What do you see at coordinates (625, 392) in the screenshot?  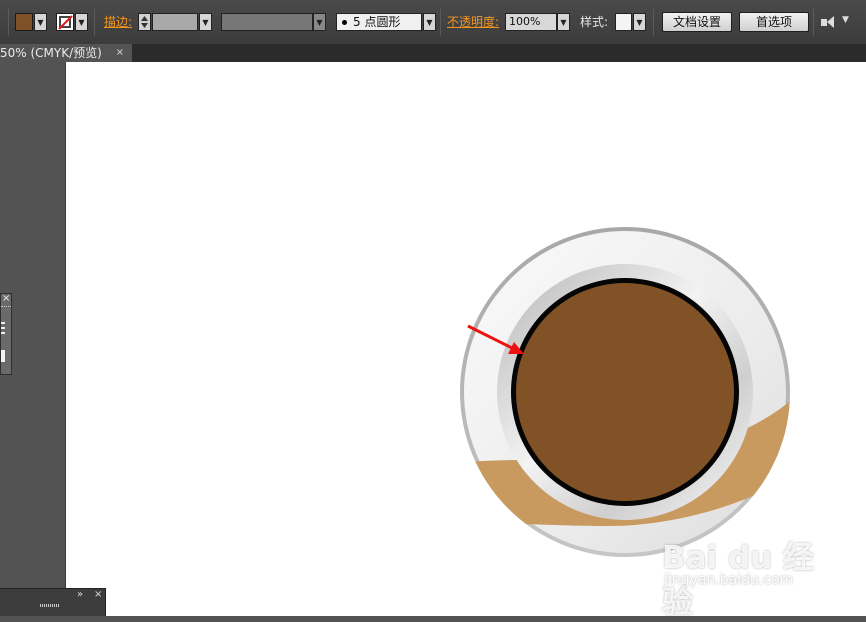 I see `coffee-surface` at bounding box center [625, 392].